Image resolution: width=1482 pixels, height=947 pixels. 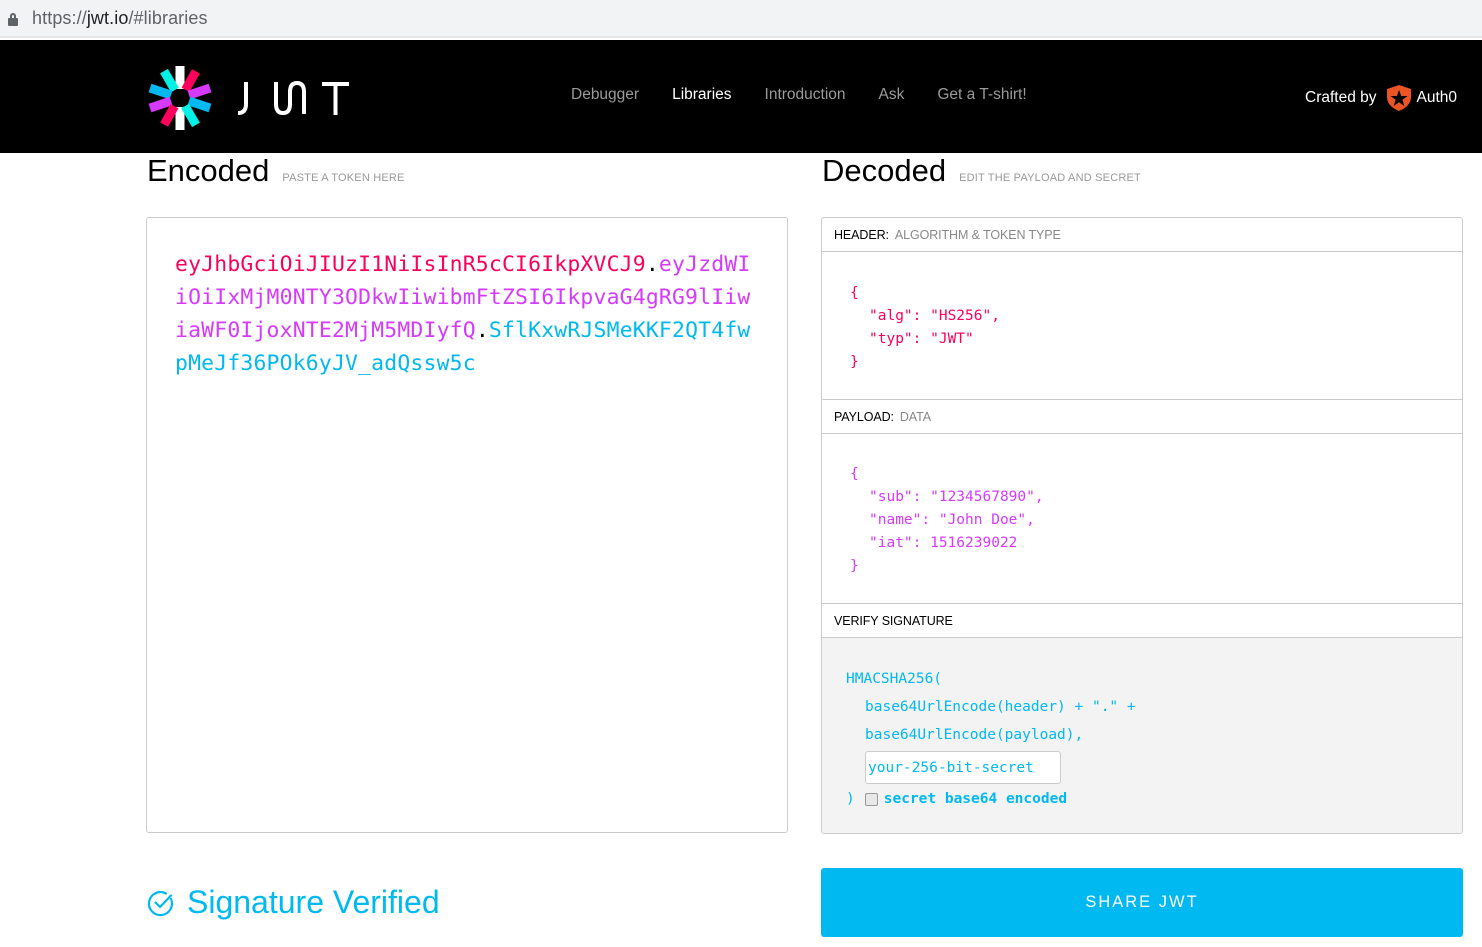 What do you see at coordinates (208, 170) in the screenshot?
I see `encoded-title: Encoded` at bounding box center [208, 170].